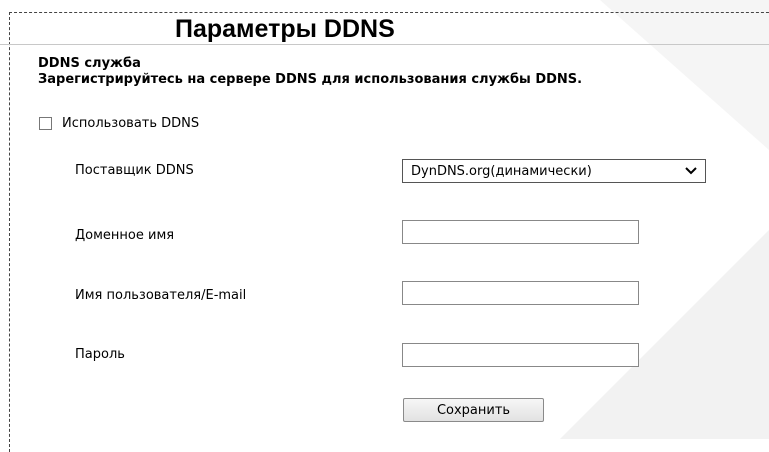 This screenshot has height=452, width=769. What do you see at coordinates (384, 44) in the screenshot?
I see `title-divider` at bounding box center [384, 44].